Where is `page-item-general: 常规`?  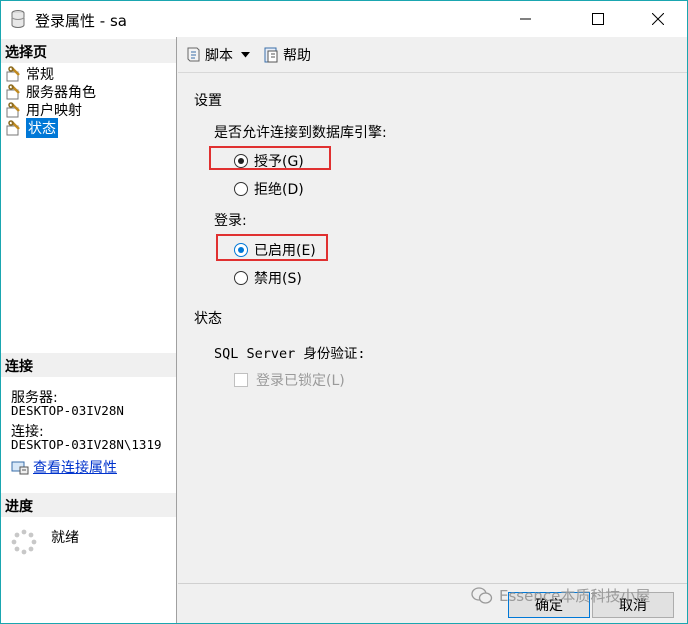
page-item-general: 常规 is located at coordinates (29, 74).